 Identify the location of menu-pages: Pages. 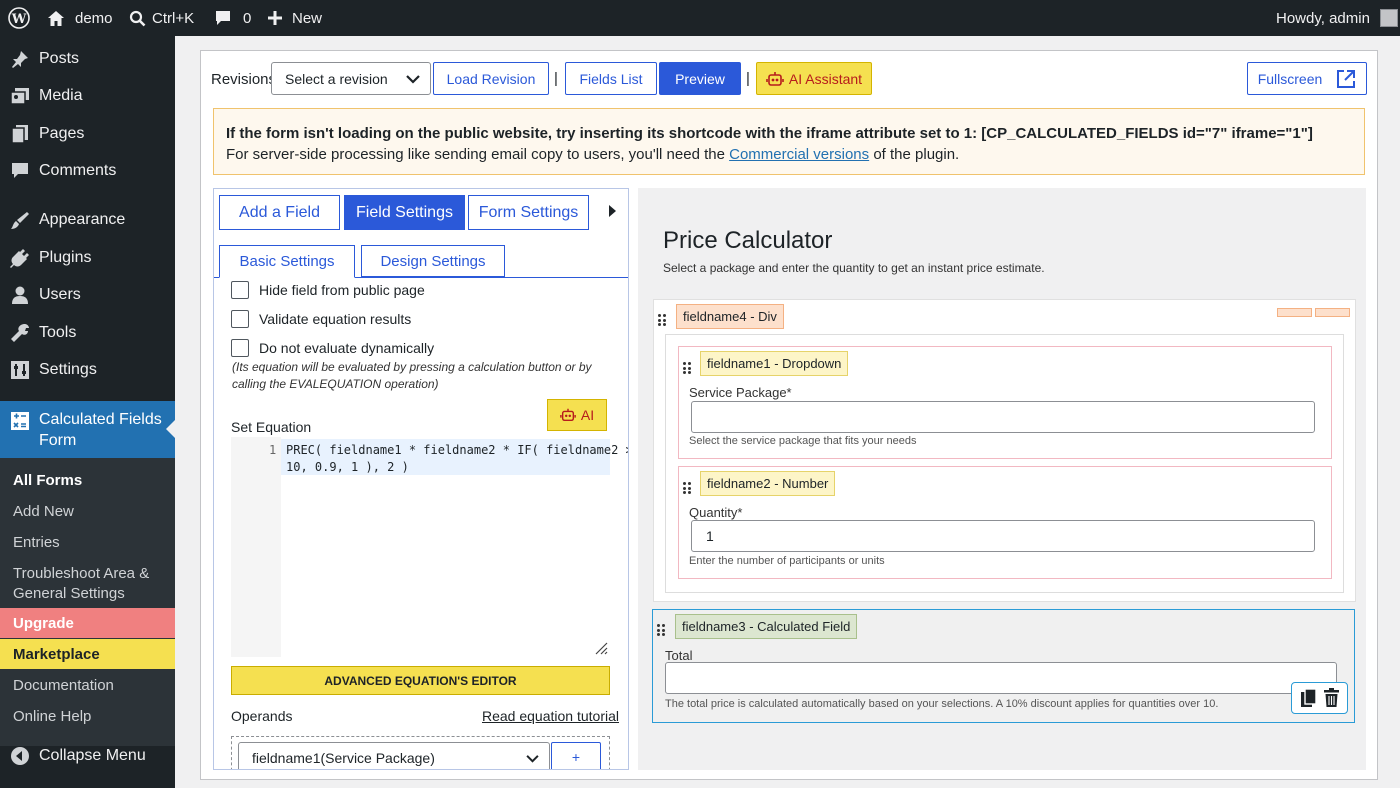
(87, 134).